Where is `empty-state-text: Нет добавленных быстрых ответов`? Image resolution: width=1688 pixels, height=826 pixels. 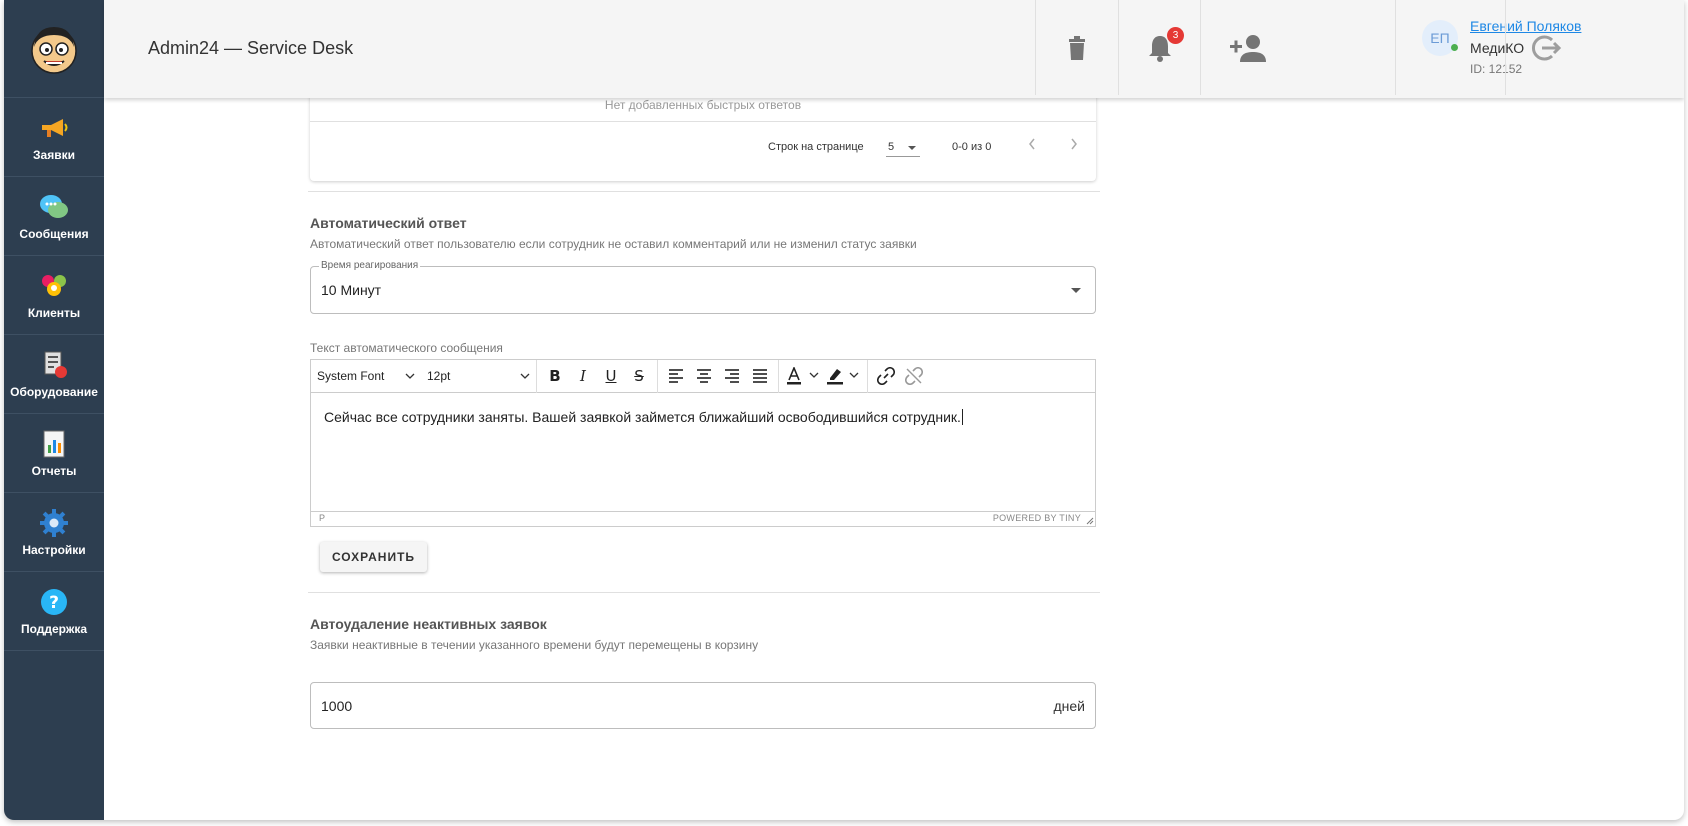 empty-state-text: Нет добавленных быстрых ответов is located at coordinates (703, 105).